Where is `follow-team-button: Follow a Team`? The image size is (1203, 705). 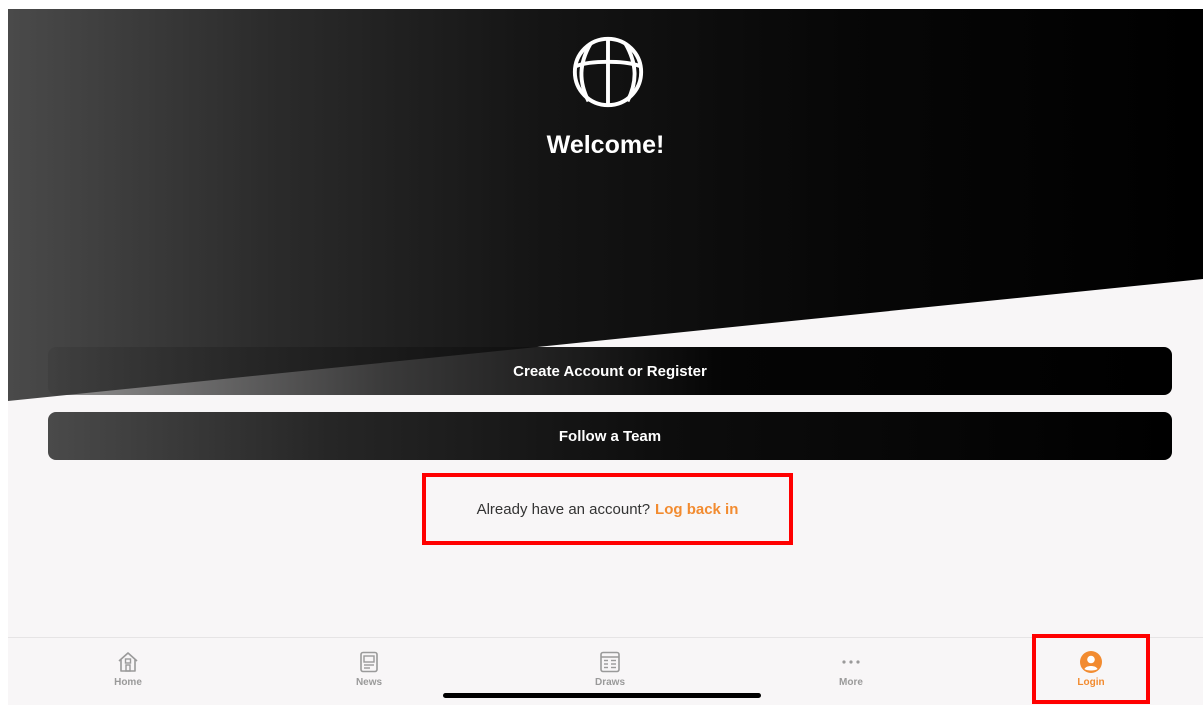 follow-team-button: Follow a Team is located at coordinates (610, 436).